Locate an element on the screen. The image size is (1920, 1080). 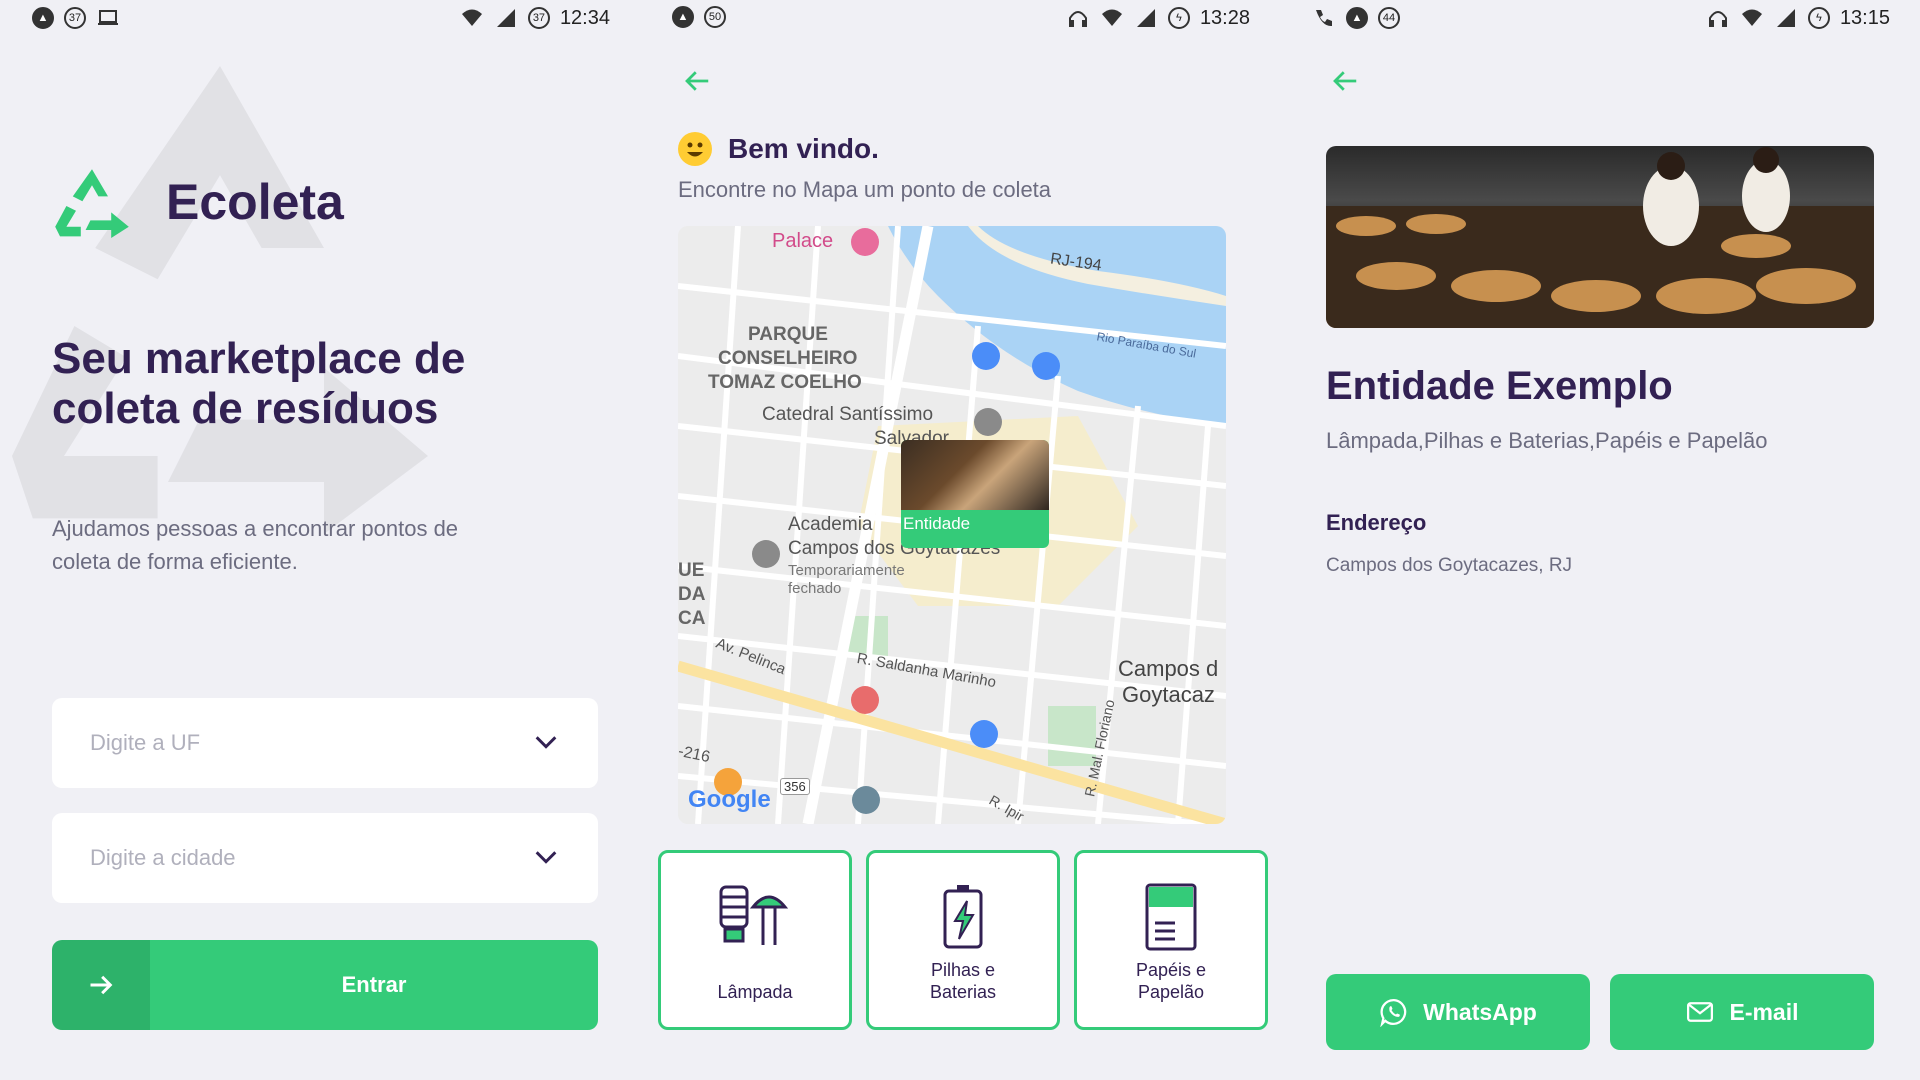
clock: 13:28 is located at coordinates (1224, 17).